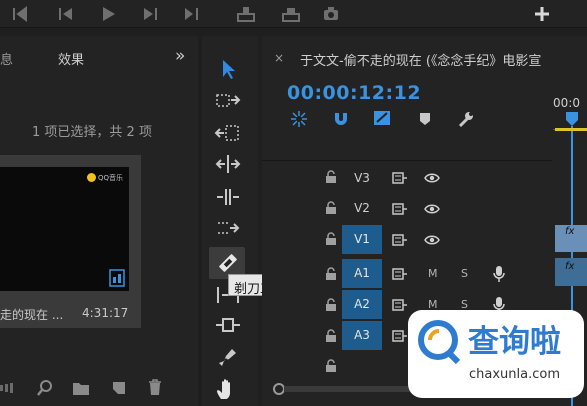 This screenshot has width=587, height=406. I want to click on slide-tool-icon, so click(228, 325).